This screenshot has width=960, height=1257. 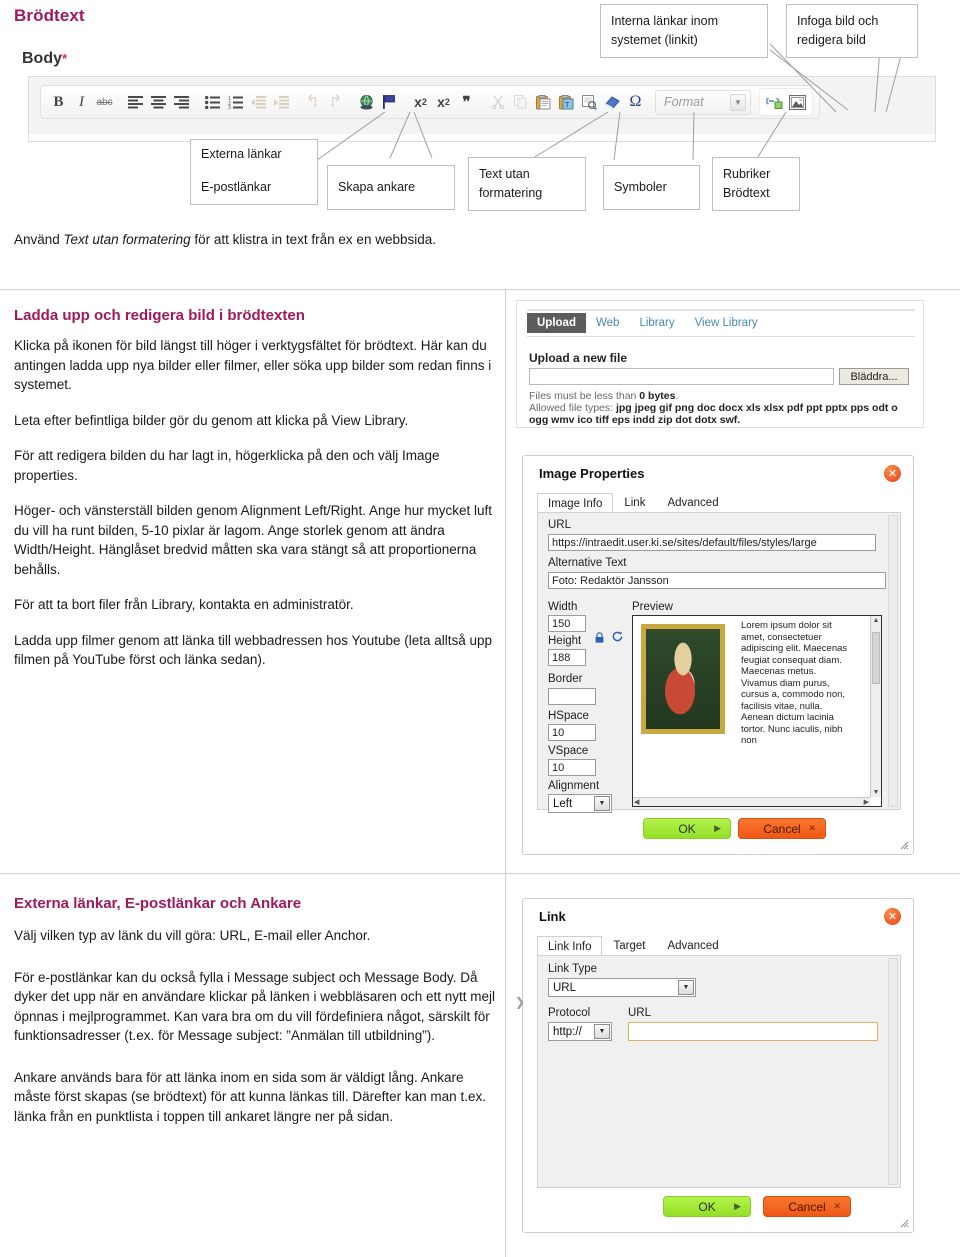 What do you see at coordinates (420, 102) in the screenshot?
I see `superscript-icon: x2` at bounding box center [420, 102].